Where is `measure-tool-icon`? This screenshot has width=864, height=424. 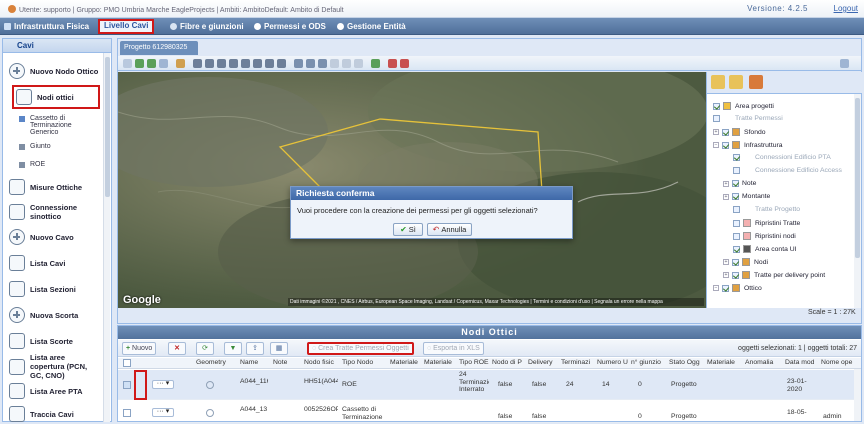 measure-tool-icon is located at coordinates (163, 63).